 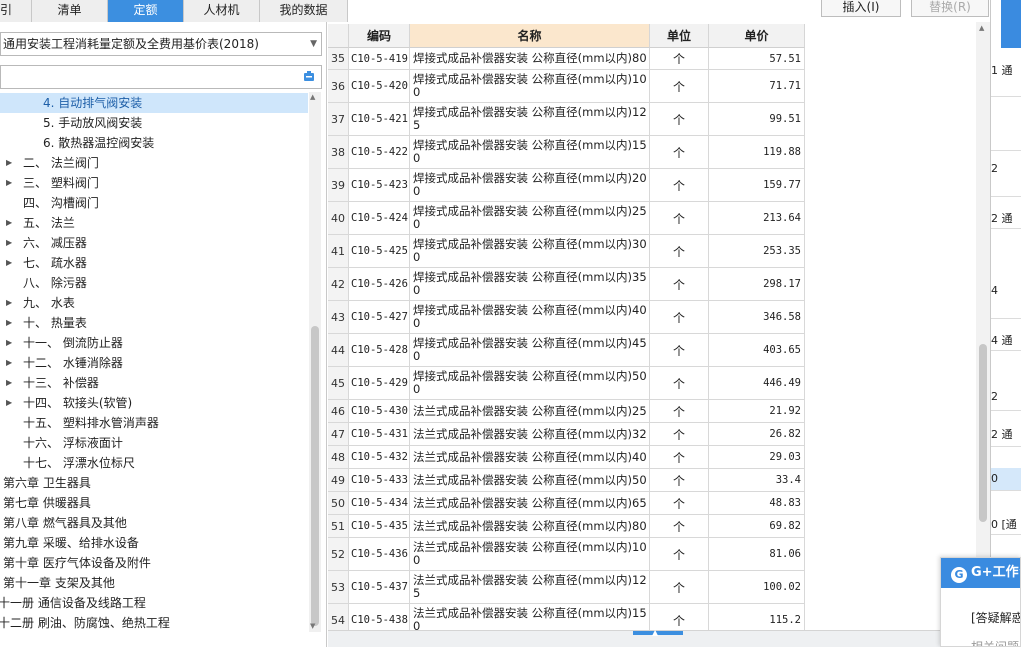 What do you see at coordinates (154, 283) in the screenshot?
I see `tree-item: 八、 除污器` at bounding box center [154, 283].